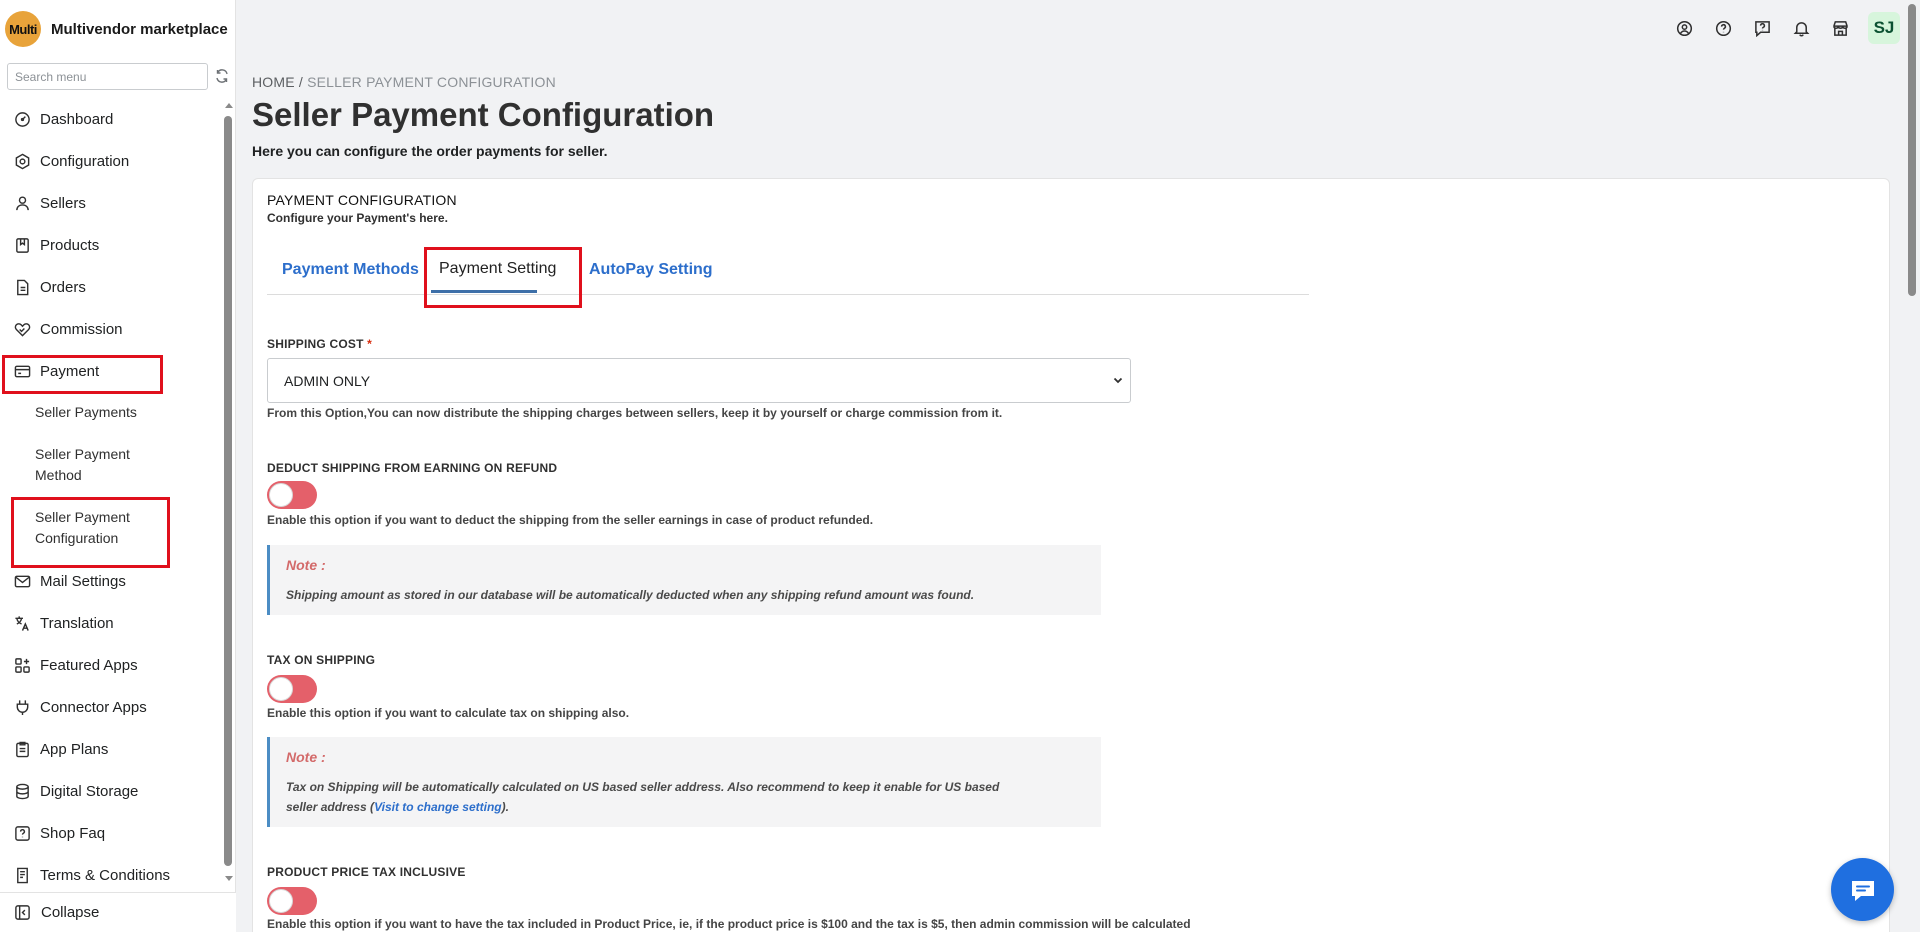  Describe the element at coordinates (431, 82) in the screenshot. I see `breadcrumb-current: SELLER PAYMENT CONFIGURATION` at that location.